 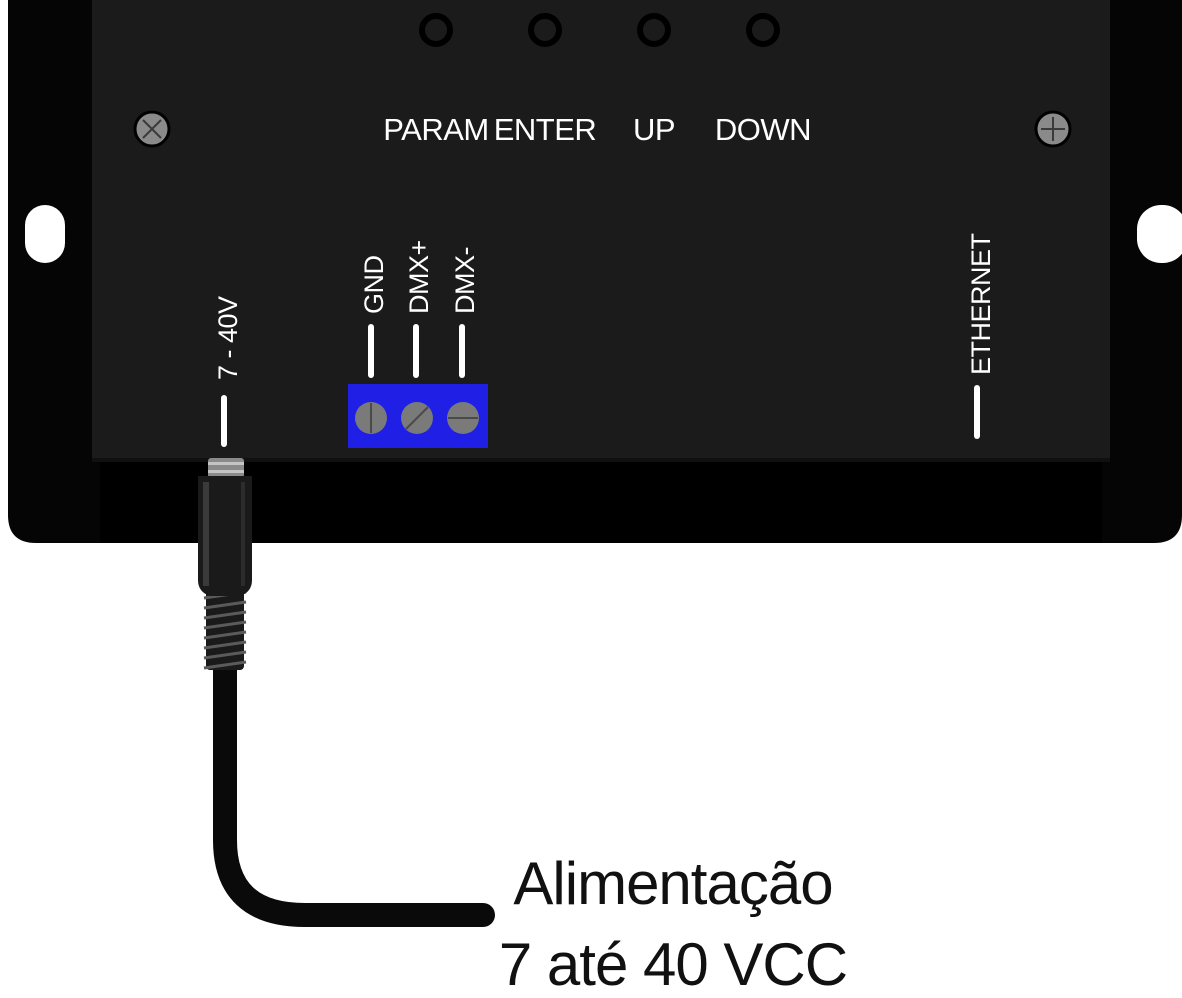 What do you see at coordinates (435, 129) in the screenshot?
I see `button-label-param: PARAM` at bounding box center [435, 129].